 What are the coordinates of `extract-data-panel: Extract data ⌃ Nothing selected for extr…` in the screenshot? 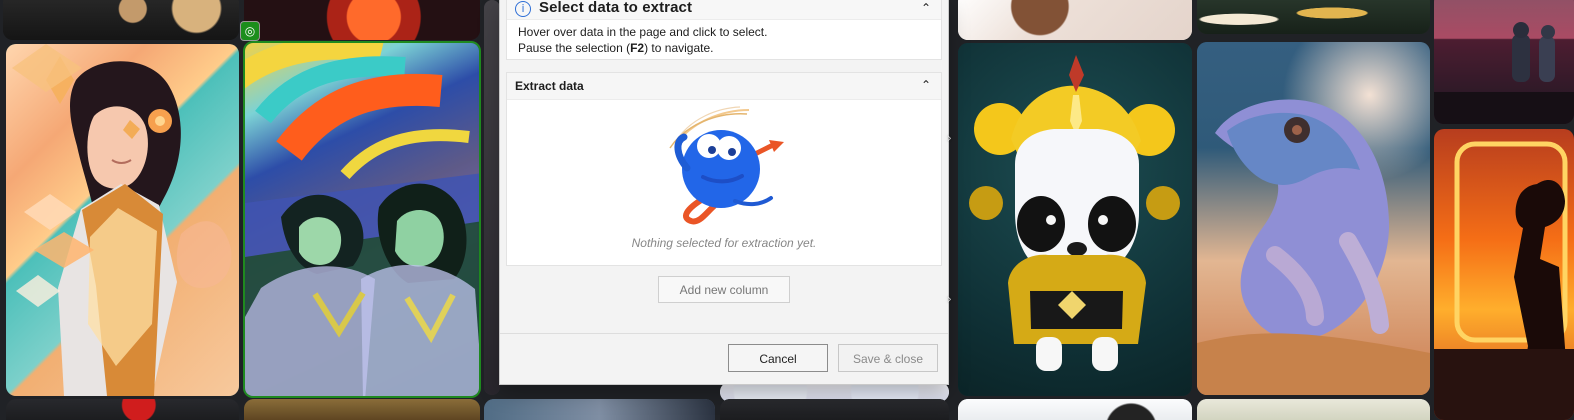 It's located at (724, 169).